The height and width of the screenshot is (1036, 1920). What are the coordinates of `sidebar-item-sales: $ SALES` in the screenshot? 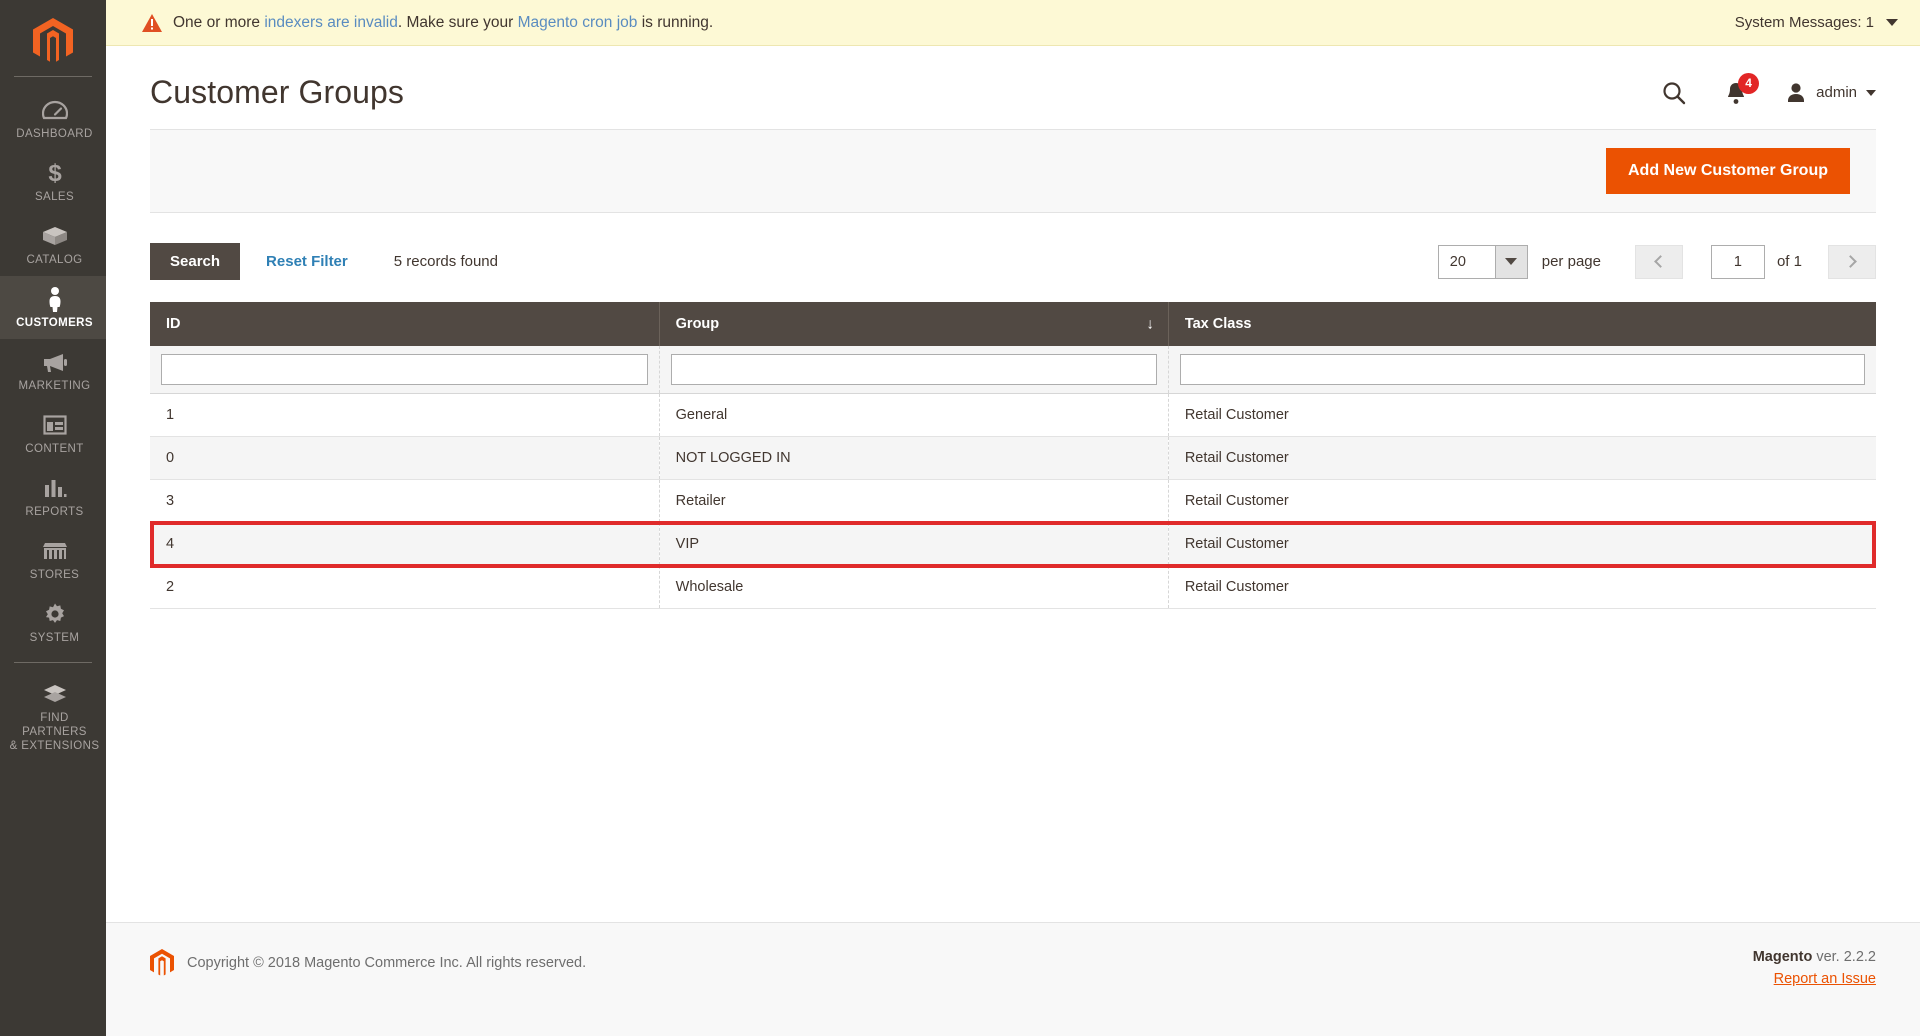 It's located at (53, 181).